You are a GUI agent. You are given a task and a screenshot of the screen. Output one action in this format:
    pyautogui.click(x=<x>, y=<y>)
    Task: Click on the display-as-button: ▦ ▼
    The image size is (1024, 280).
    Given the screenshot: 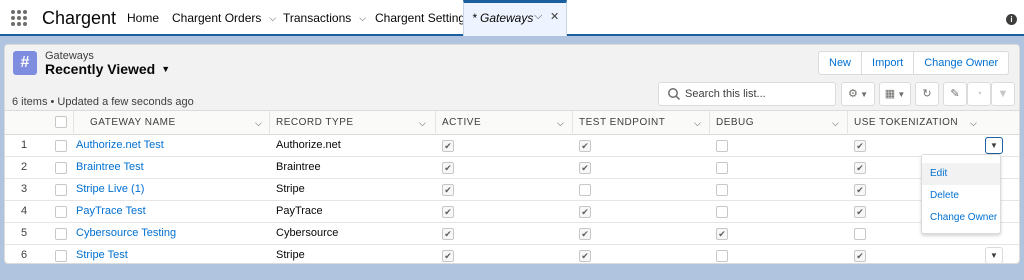 What is the action you would take?
    pyautogui.click(x=895, y=94)
    